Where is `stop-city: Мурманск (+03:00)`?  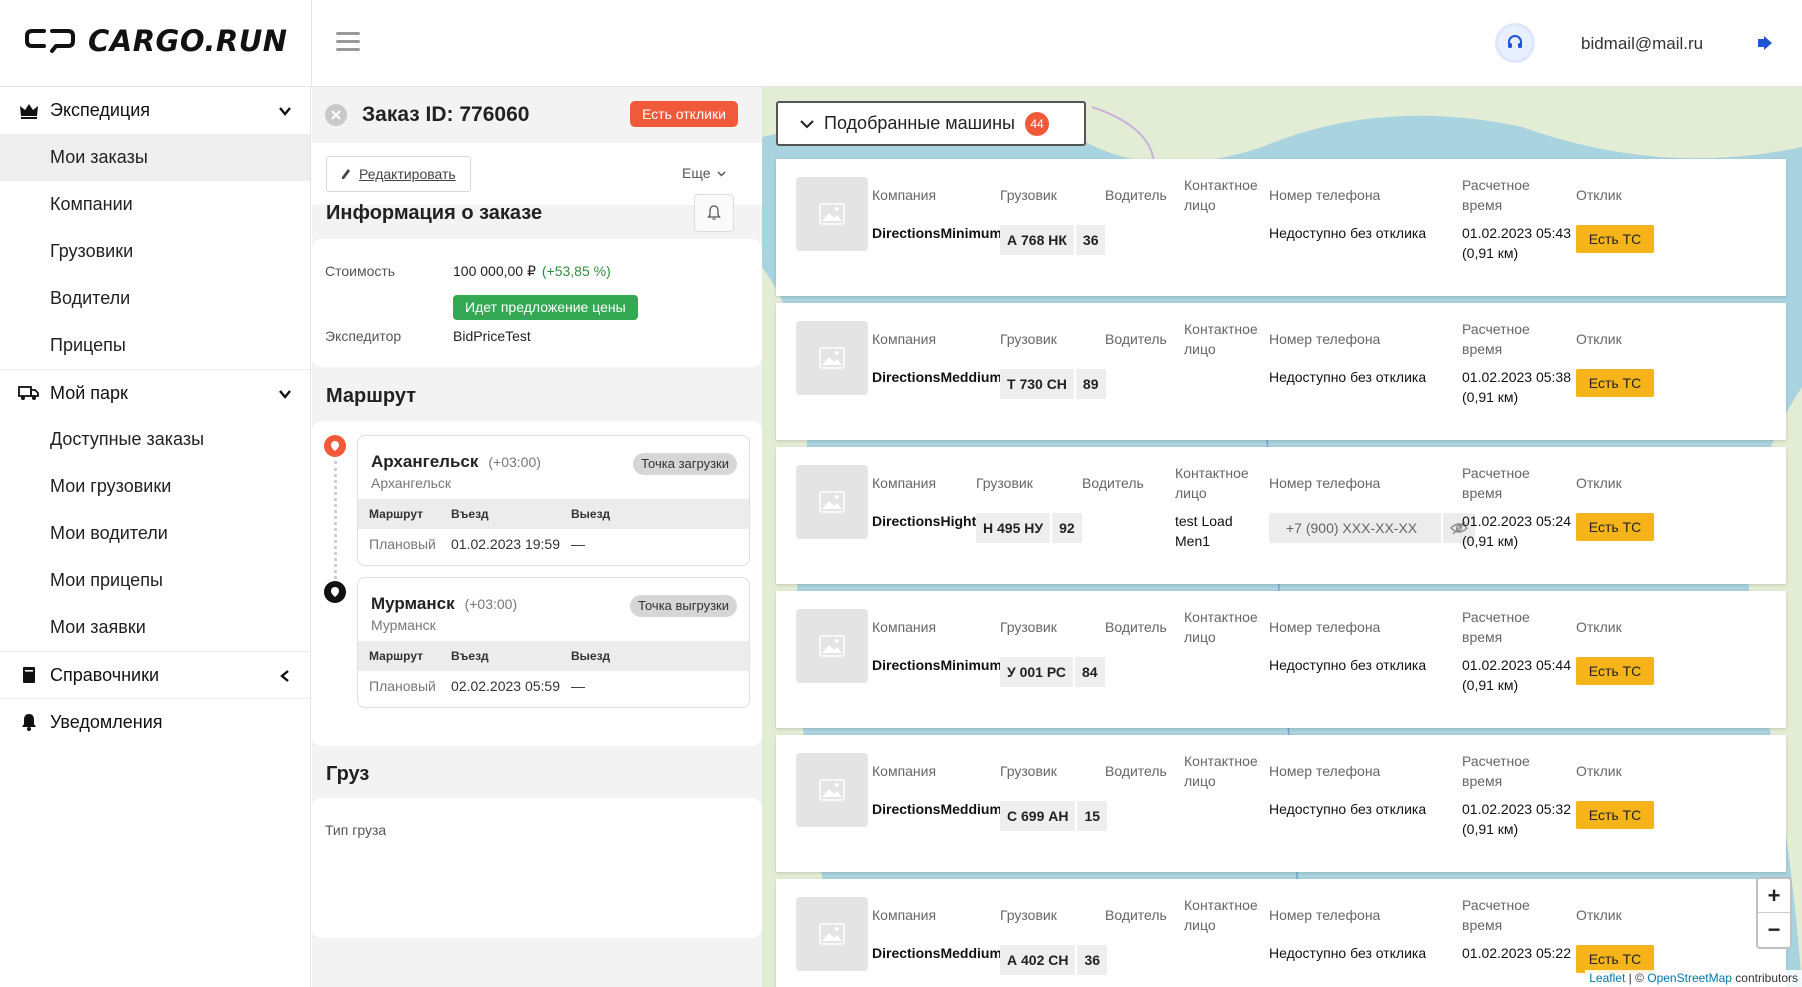
stop-city: Мурманск (+03:00) is located at coordinates (444, 603).